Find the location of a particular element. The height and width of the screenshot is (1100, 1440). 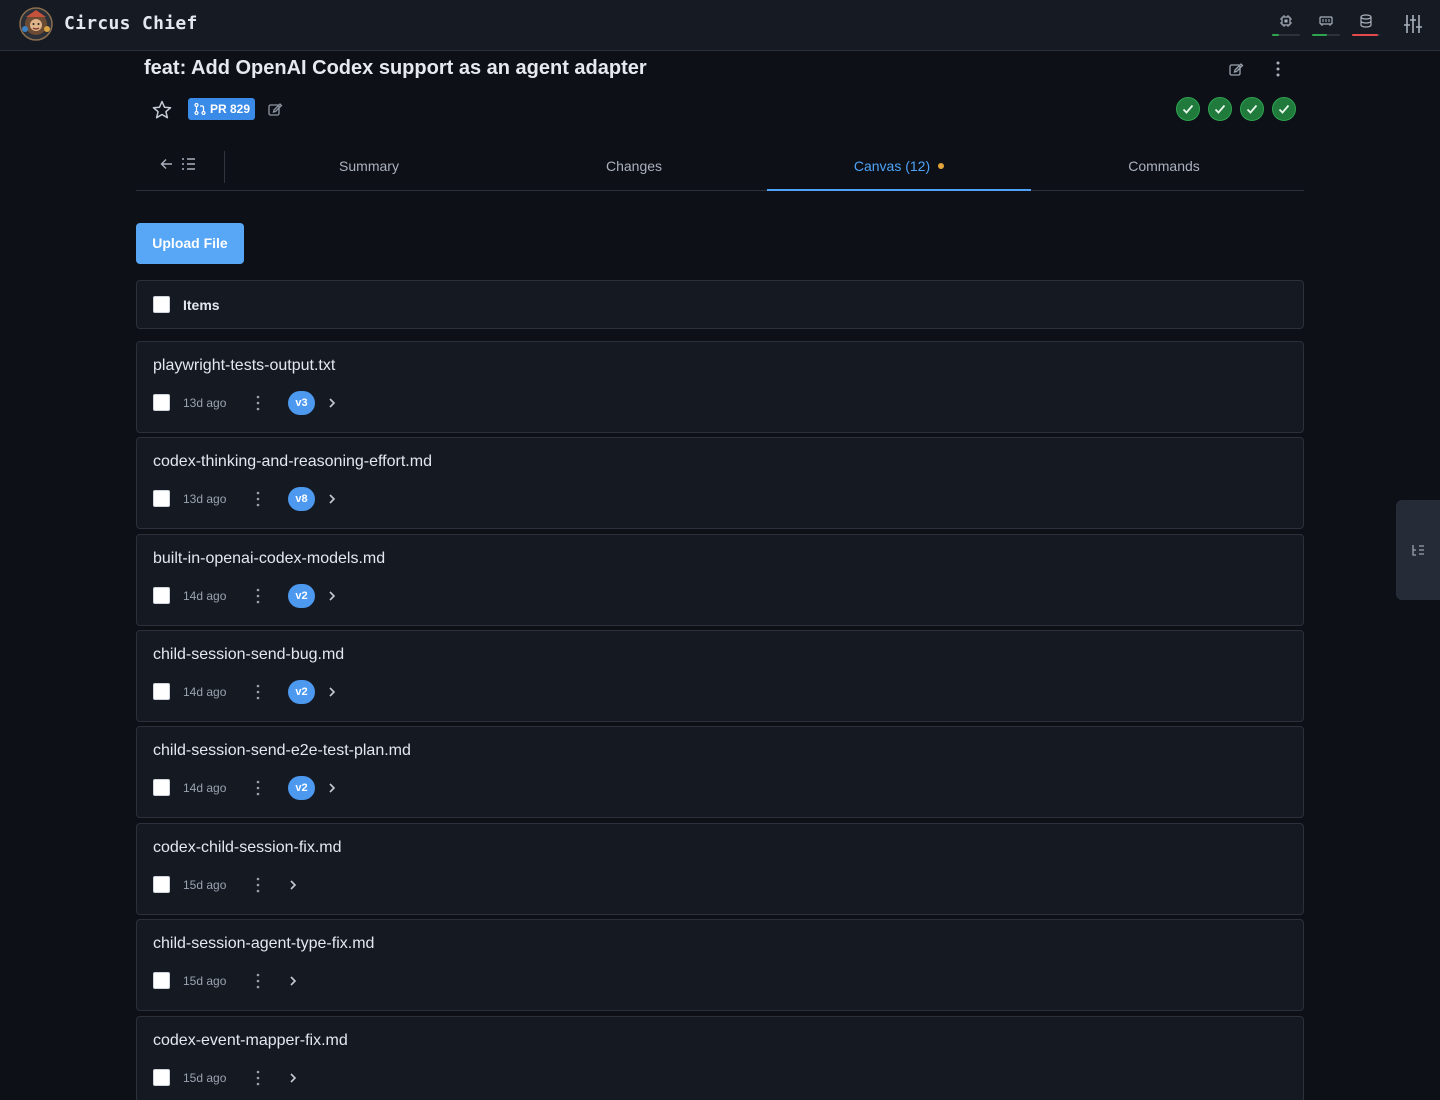

tab-bar: Summary Changes Canvas (12) Commands is located at coordinates (720, 166).